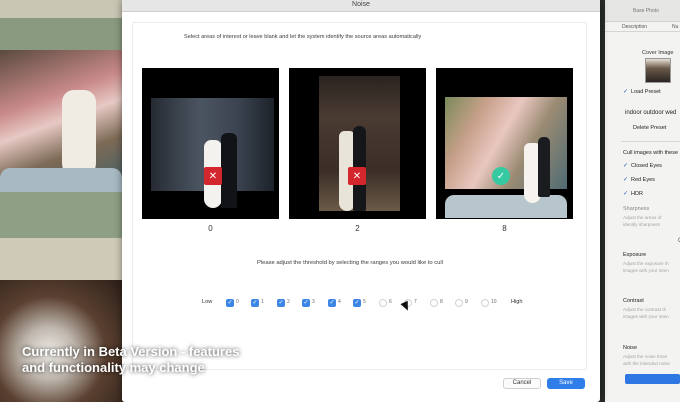 The height and width of the screenshot is (402, 680). What do you see at coordinates (646, 263) in the screenshot?
I see `description-line: Adjust the exposure th` at bounding box center [646, 263].